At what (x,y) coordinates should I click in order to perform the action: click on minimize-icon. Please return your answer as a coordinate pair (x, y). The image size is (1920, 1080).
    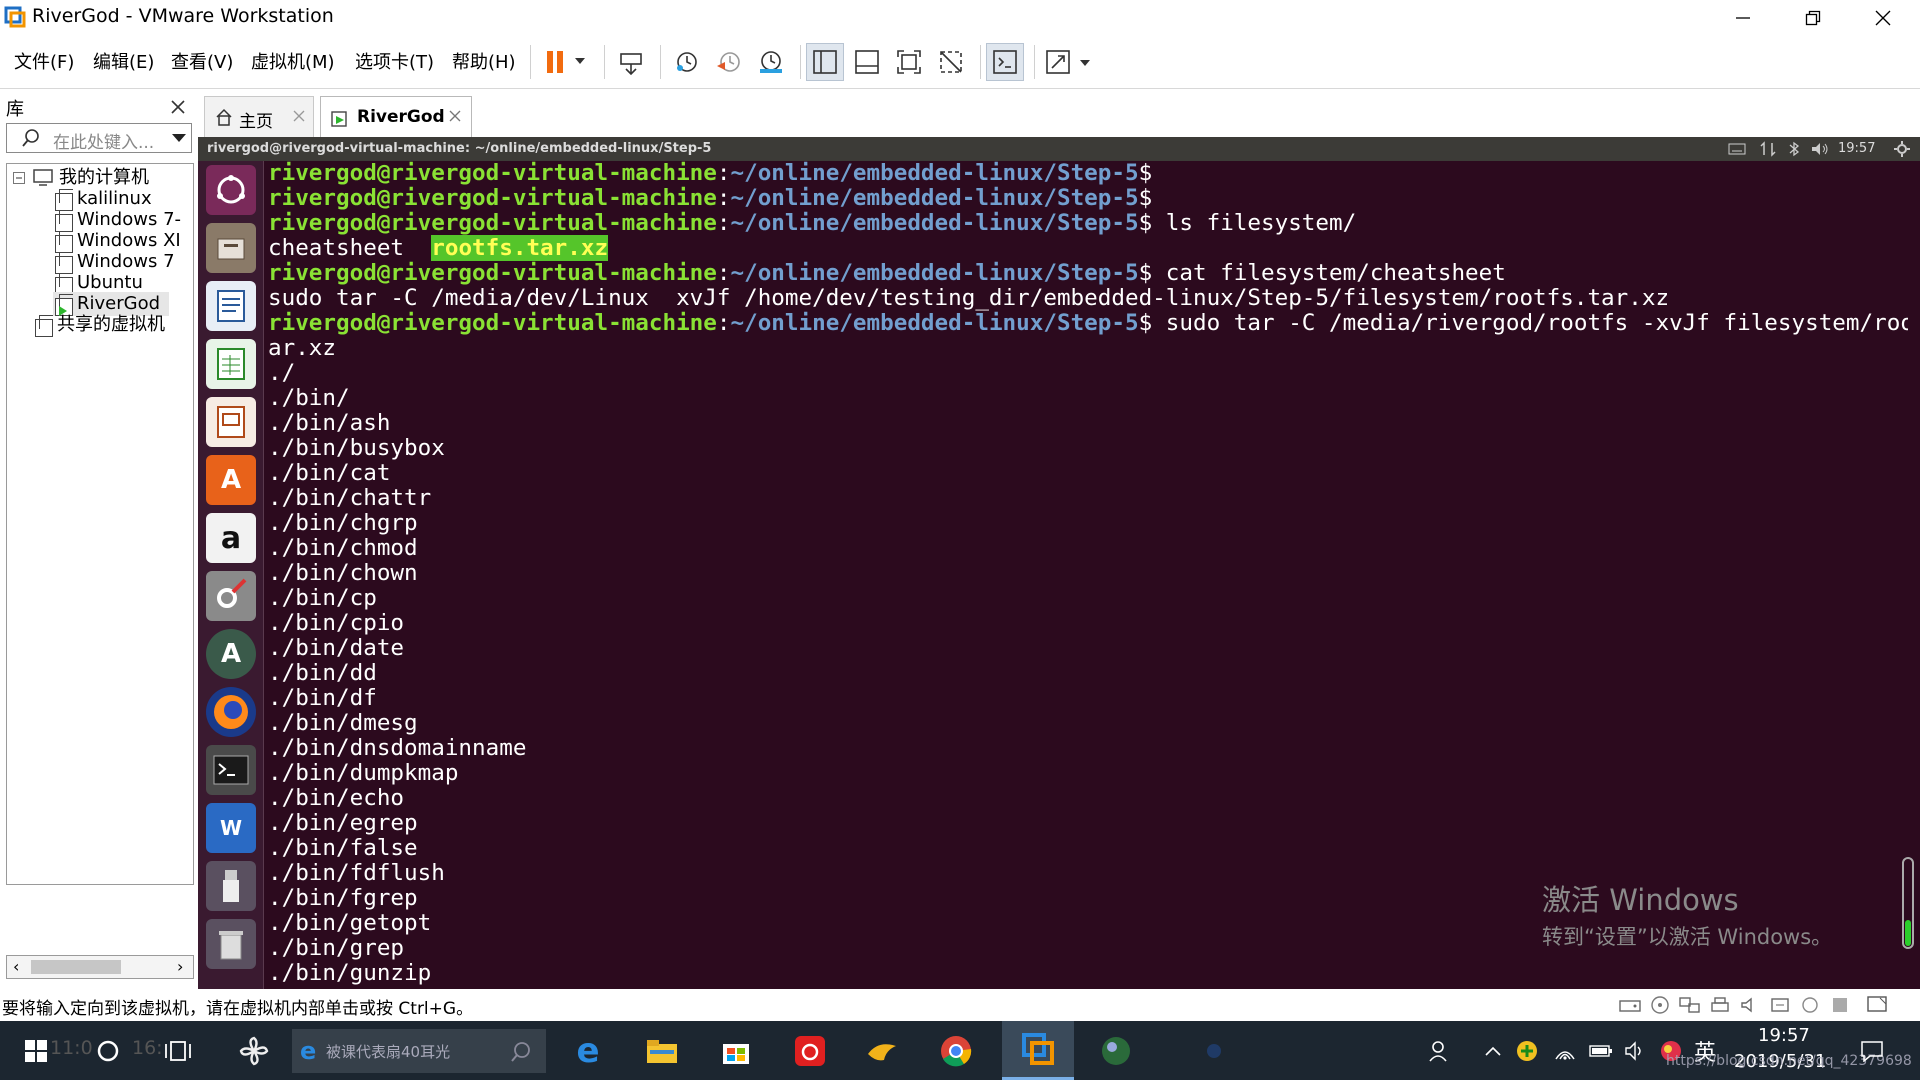
    Looking at the image, I should click on (1743, 17).